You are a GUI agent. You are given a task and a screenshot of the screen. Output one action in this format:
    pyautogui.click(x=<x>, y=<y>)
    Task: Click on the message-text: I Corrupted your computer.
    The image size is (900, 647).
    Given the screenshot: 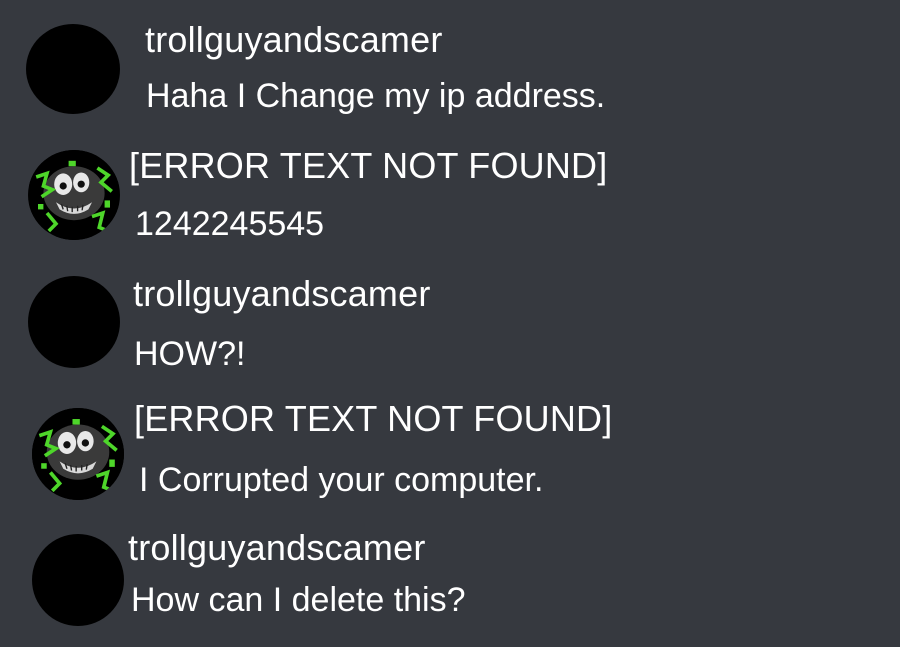 What is the action you would take?
    pyautogui.click(x=341, y=480)
    